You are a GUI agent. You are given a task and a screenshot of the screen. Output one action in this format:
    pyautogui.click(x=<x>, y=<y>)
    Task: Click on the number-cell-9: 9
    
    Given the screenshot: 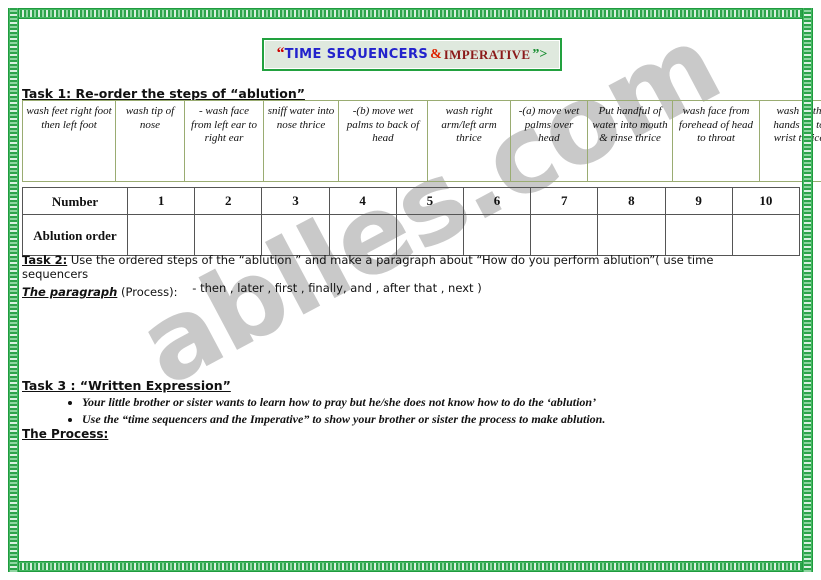 What is the action you would take?
    pyautogui.click(x=698, y=201)
    